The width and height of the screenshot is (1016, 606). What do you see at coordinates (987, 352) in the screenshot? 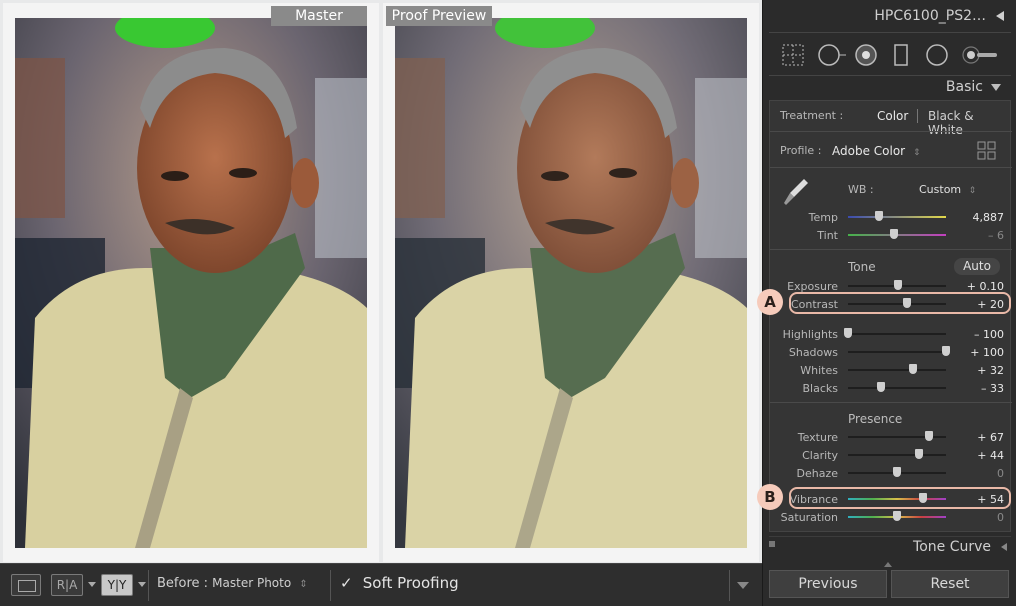
I see `shadows-value: + 100` at bounding box center [987, 352].